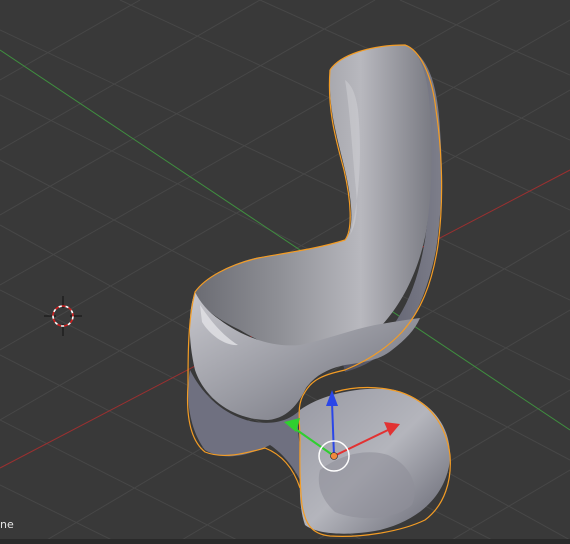 Image resolution: width=570 pixels, height=544 pixels. What do you see at coordinates (7, 524) in the screenshot?
I see `viewport-corner-label: ne` at bounding box center [7, 524].